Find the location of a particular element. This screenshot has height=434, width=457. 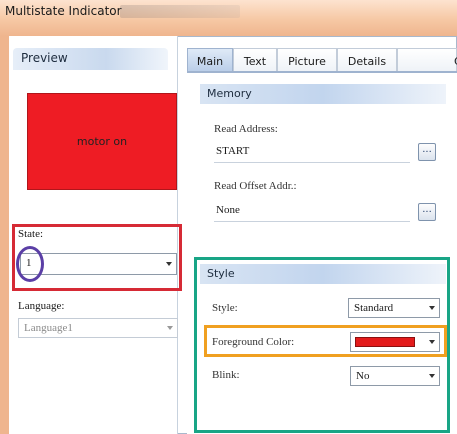

tab-clipped: C is located at coordinates (427, 60).